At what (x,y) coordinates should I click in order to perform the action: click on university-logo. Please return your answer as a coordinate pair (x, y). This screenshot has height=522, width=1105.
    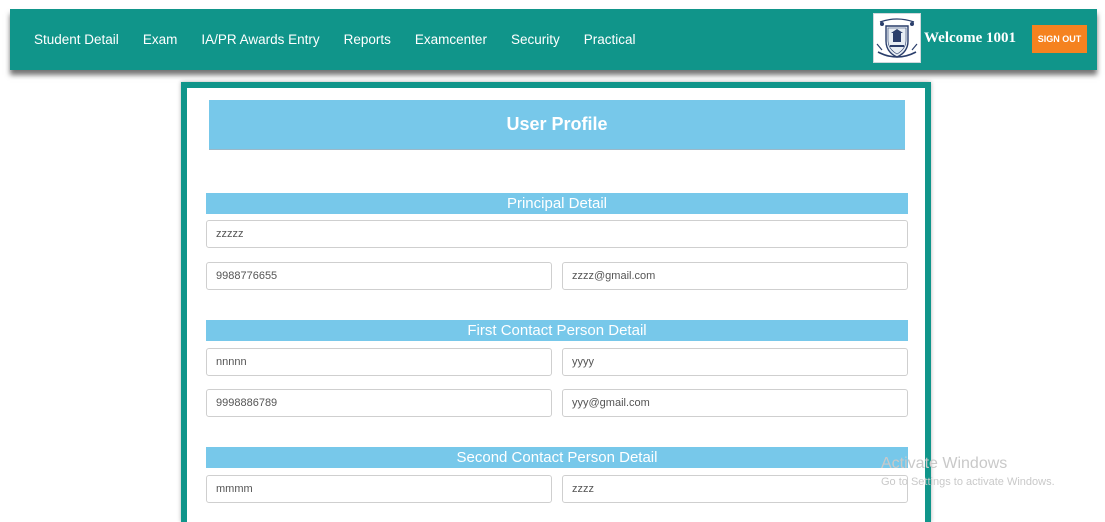
    Looking at the image, I should click on (897, 38).